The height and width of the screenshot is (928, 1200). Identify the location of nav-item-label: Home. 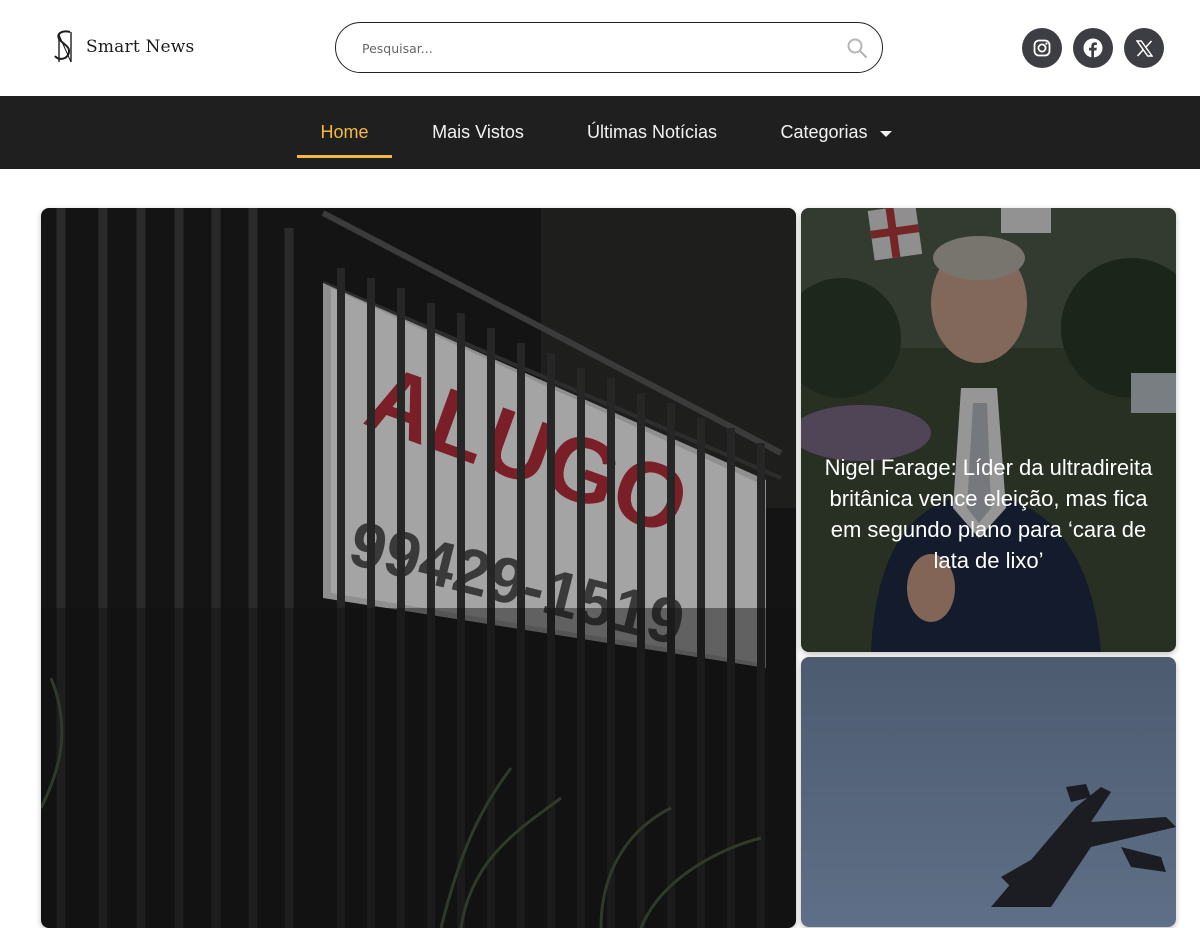
(344, 132).